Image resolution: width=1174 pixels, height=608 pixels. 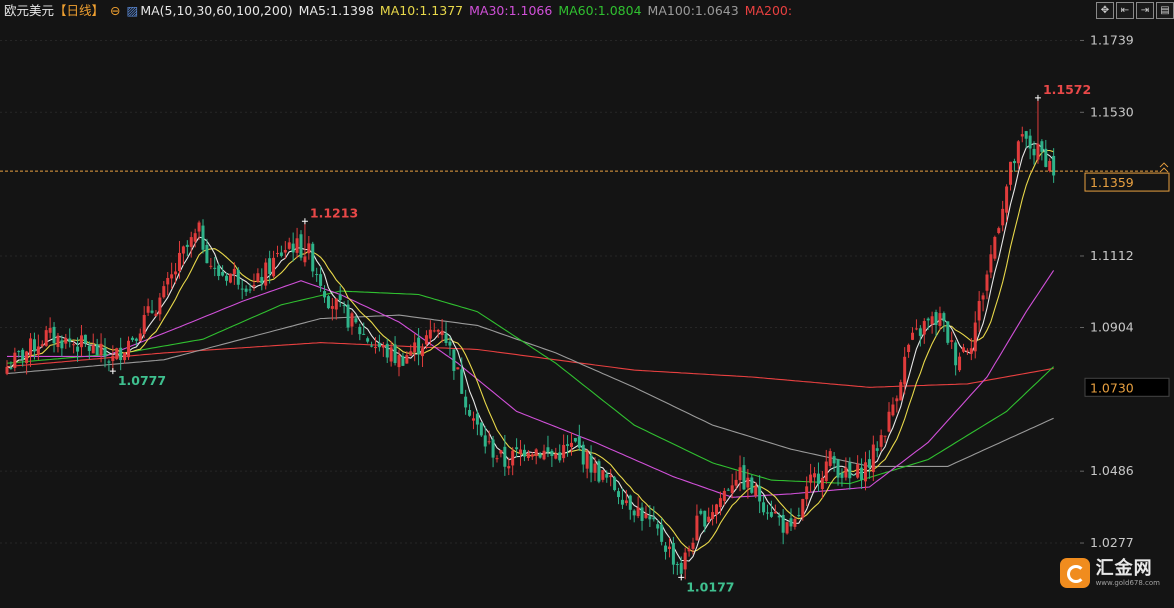 What do you see at coordinates (1112, 39) in the screenshot?
I see `tick-label: 1.1739` at bounding box center [1112, 39].